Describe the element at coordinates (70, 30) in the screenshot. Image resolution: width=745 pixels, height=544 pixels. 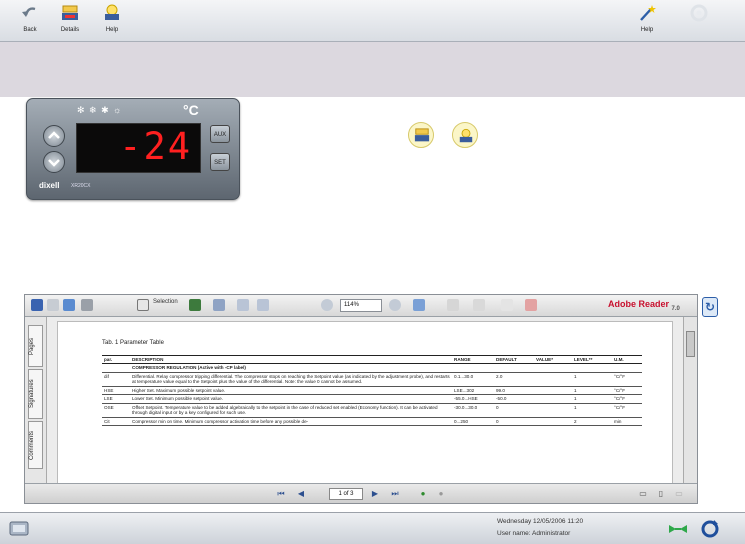
I see `details-label: Details` at that location.